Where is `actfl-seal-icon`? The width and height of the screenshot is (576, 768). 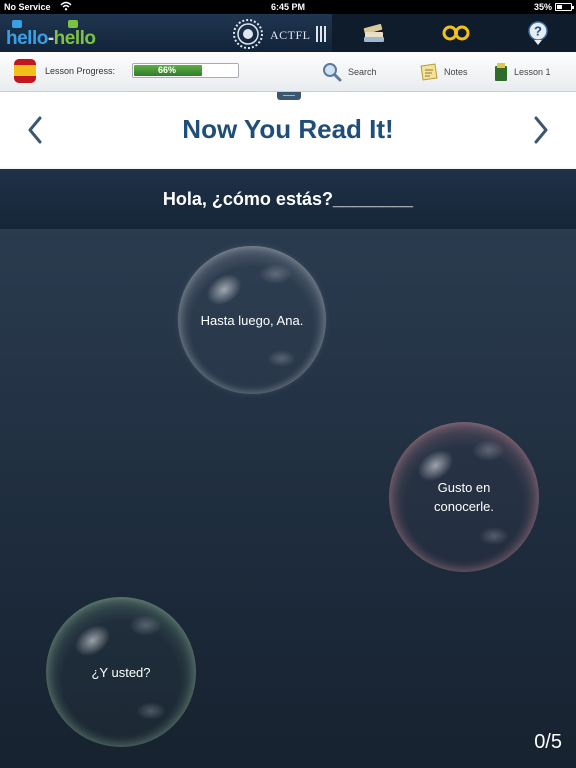 actfl-seal-icon is located at coordinates (248, 34).